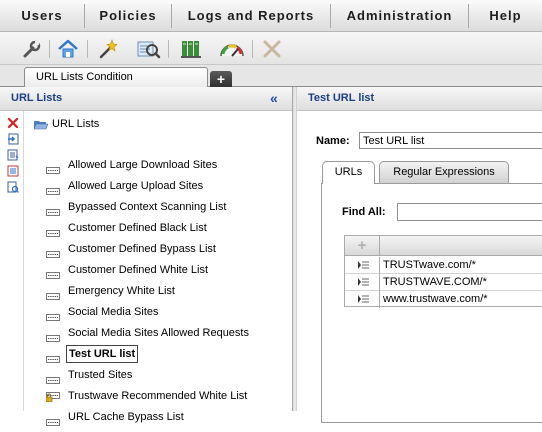  What do you see at coordinates (113, 312) in the screenshot?
I see `tree-item-label: Social Media Sites` at bounding box center [113, 312].